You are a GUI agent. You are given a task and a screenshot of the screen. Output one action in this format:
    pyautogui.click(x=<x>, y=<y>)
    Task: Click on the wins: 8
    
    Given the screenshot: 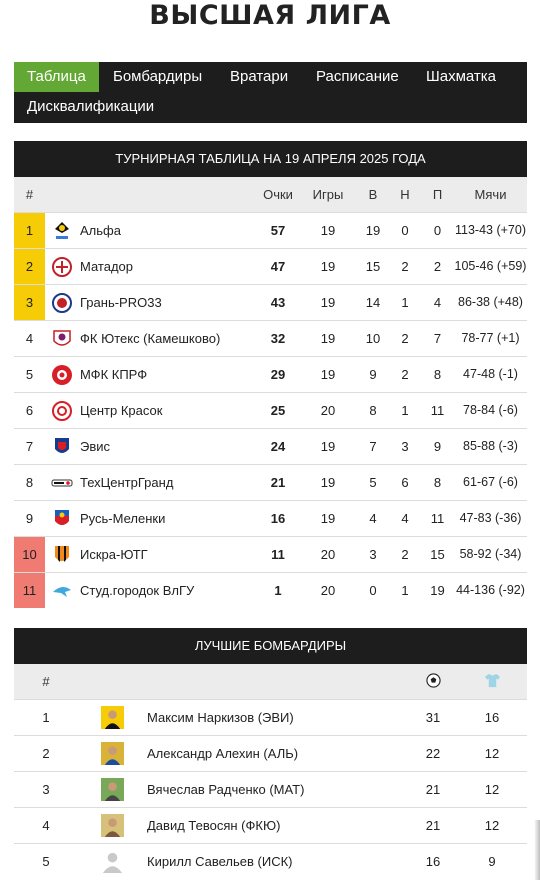 What is the action you would take?
    pyautogui.click(x=373, y=410)
    